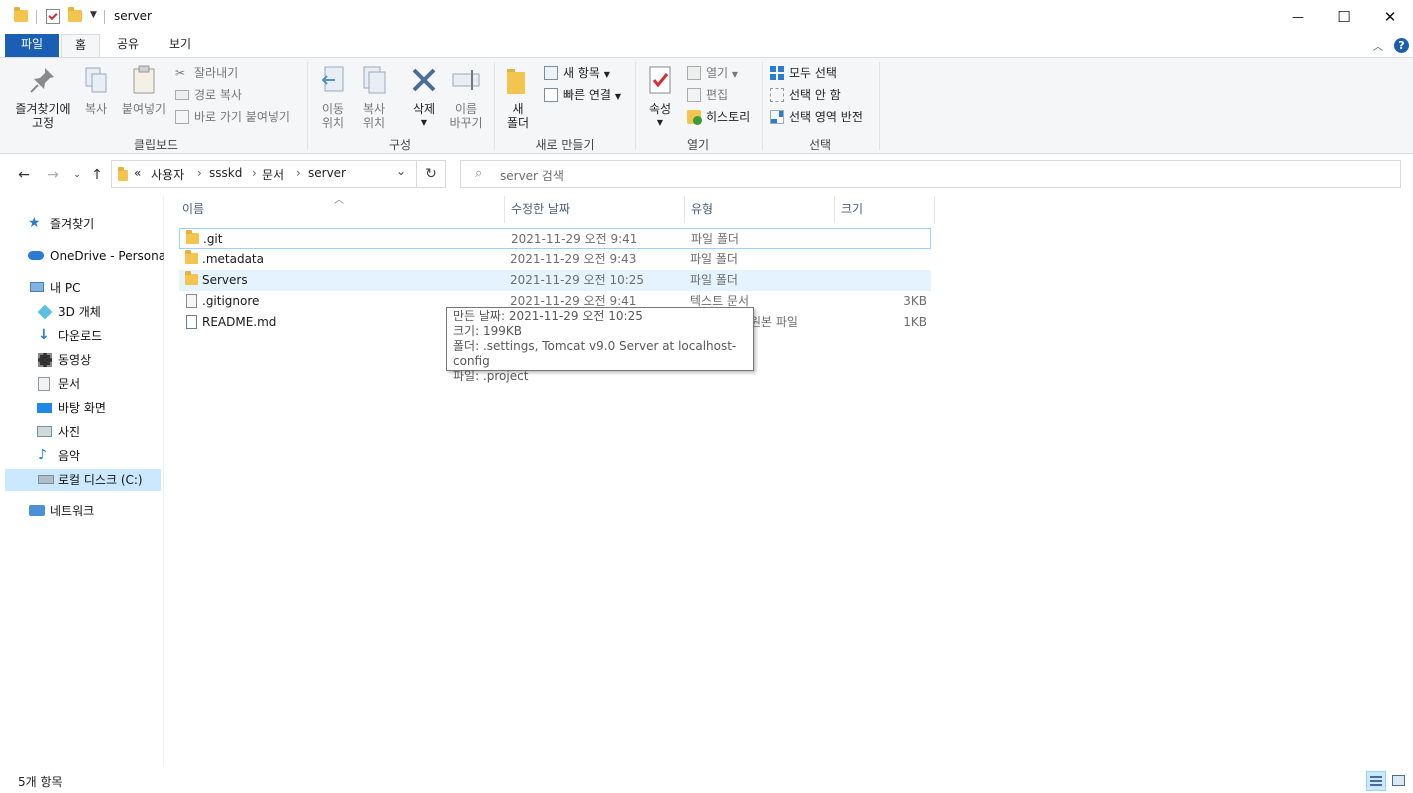  I want to click on picture-icon, so click(44, 431).